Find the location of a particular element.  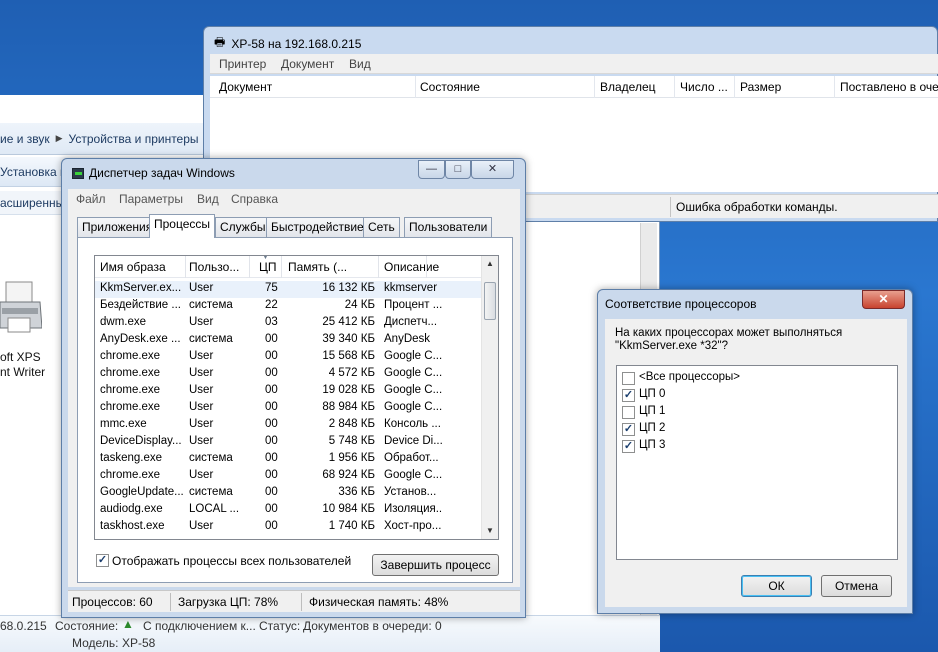

printer-label-line1: oft XPS is located at coordinates (20, 357).